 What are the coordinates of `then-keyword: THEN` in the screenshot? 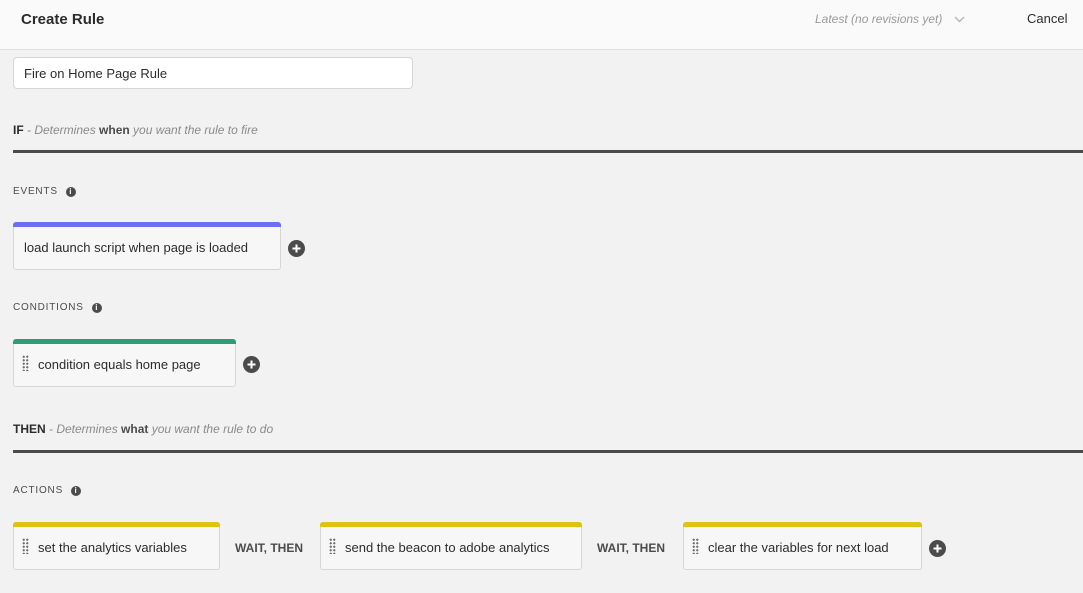 It's located at (29, 429).